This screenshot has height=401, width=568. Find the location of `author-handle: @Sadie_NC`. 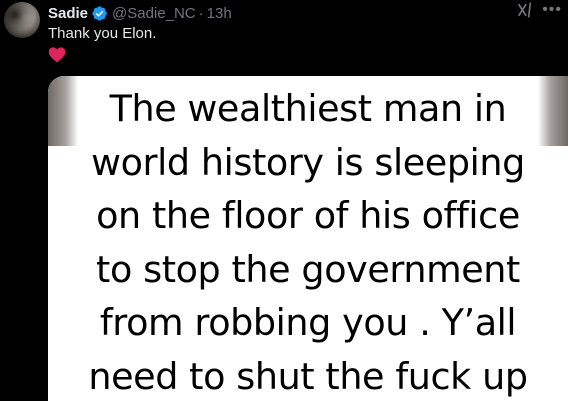

author-handle: @Sadie_NC is located at coordinates (154, 13).